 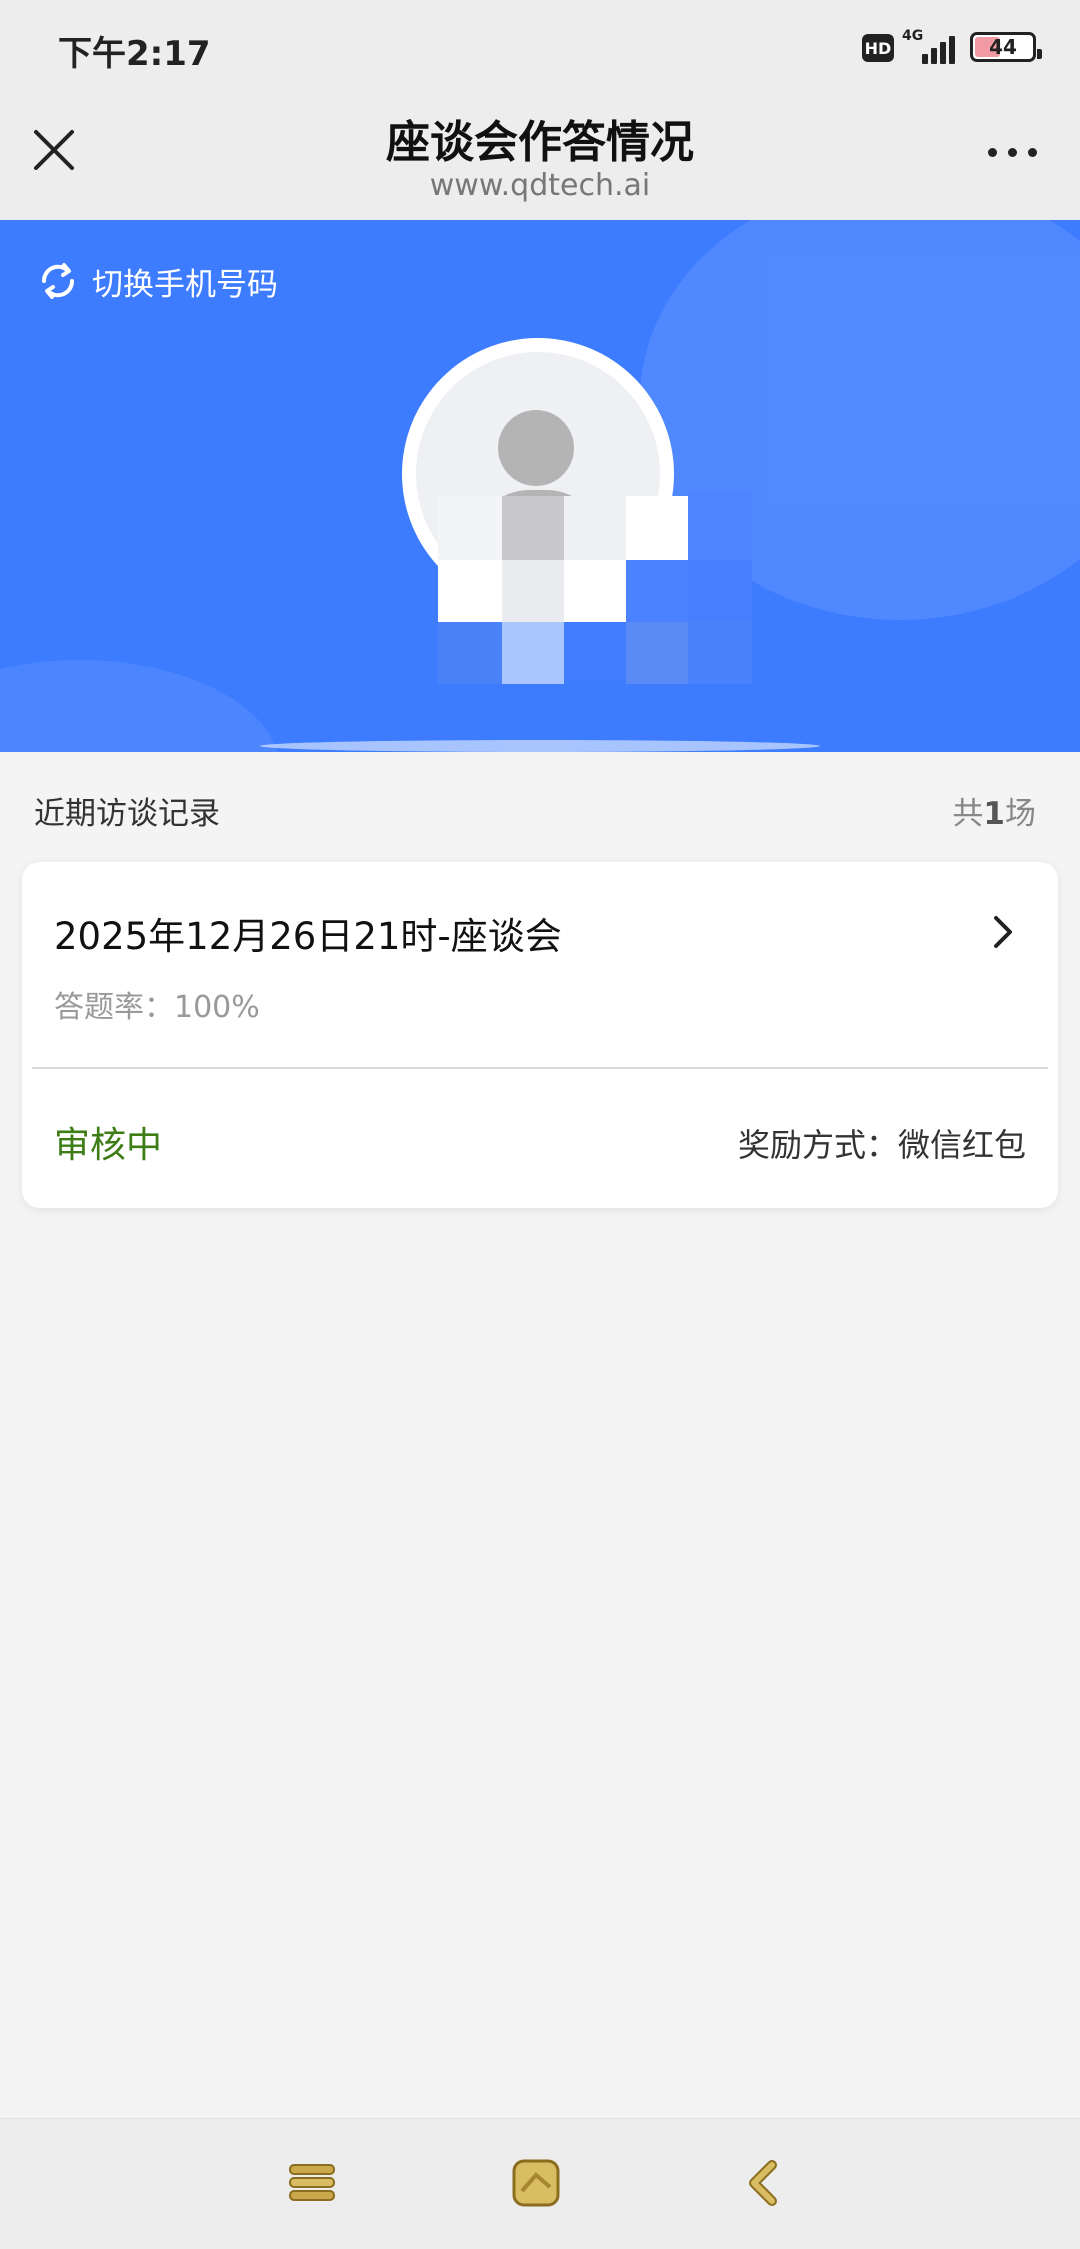 I want to click on status-time: 下午2:17, so click(x=134, y=54).